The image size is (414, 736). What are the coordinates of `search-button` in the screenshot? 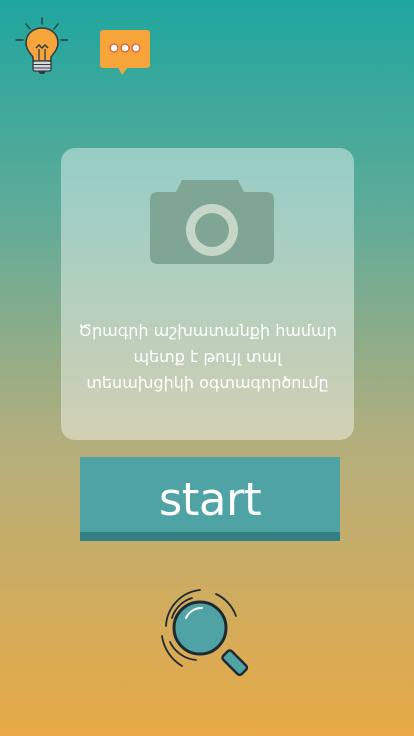 It's located at (207, 636).